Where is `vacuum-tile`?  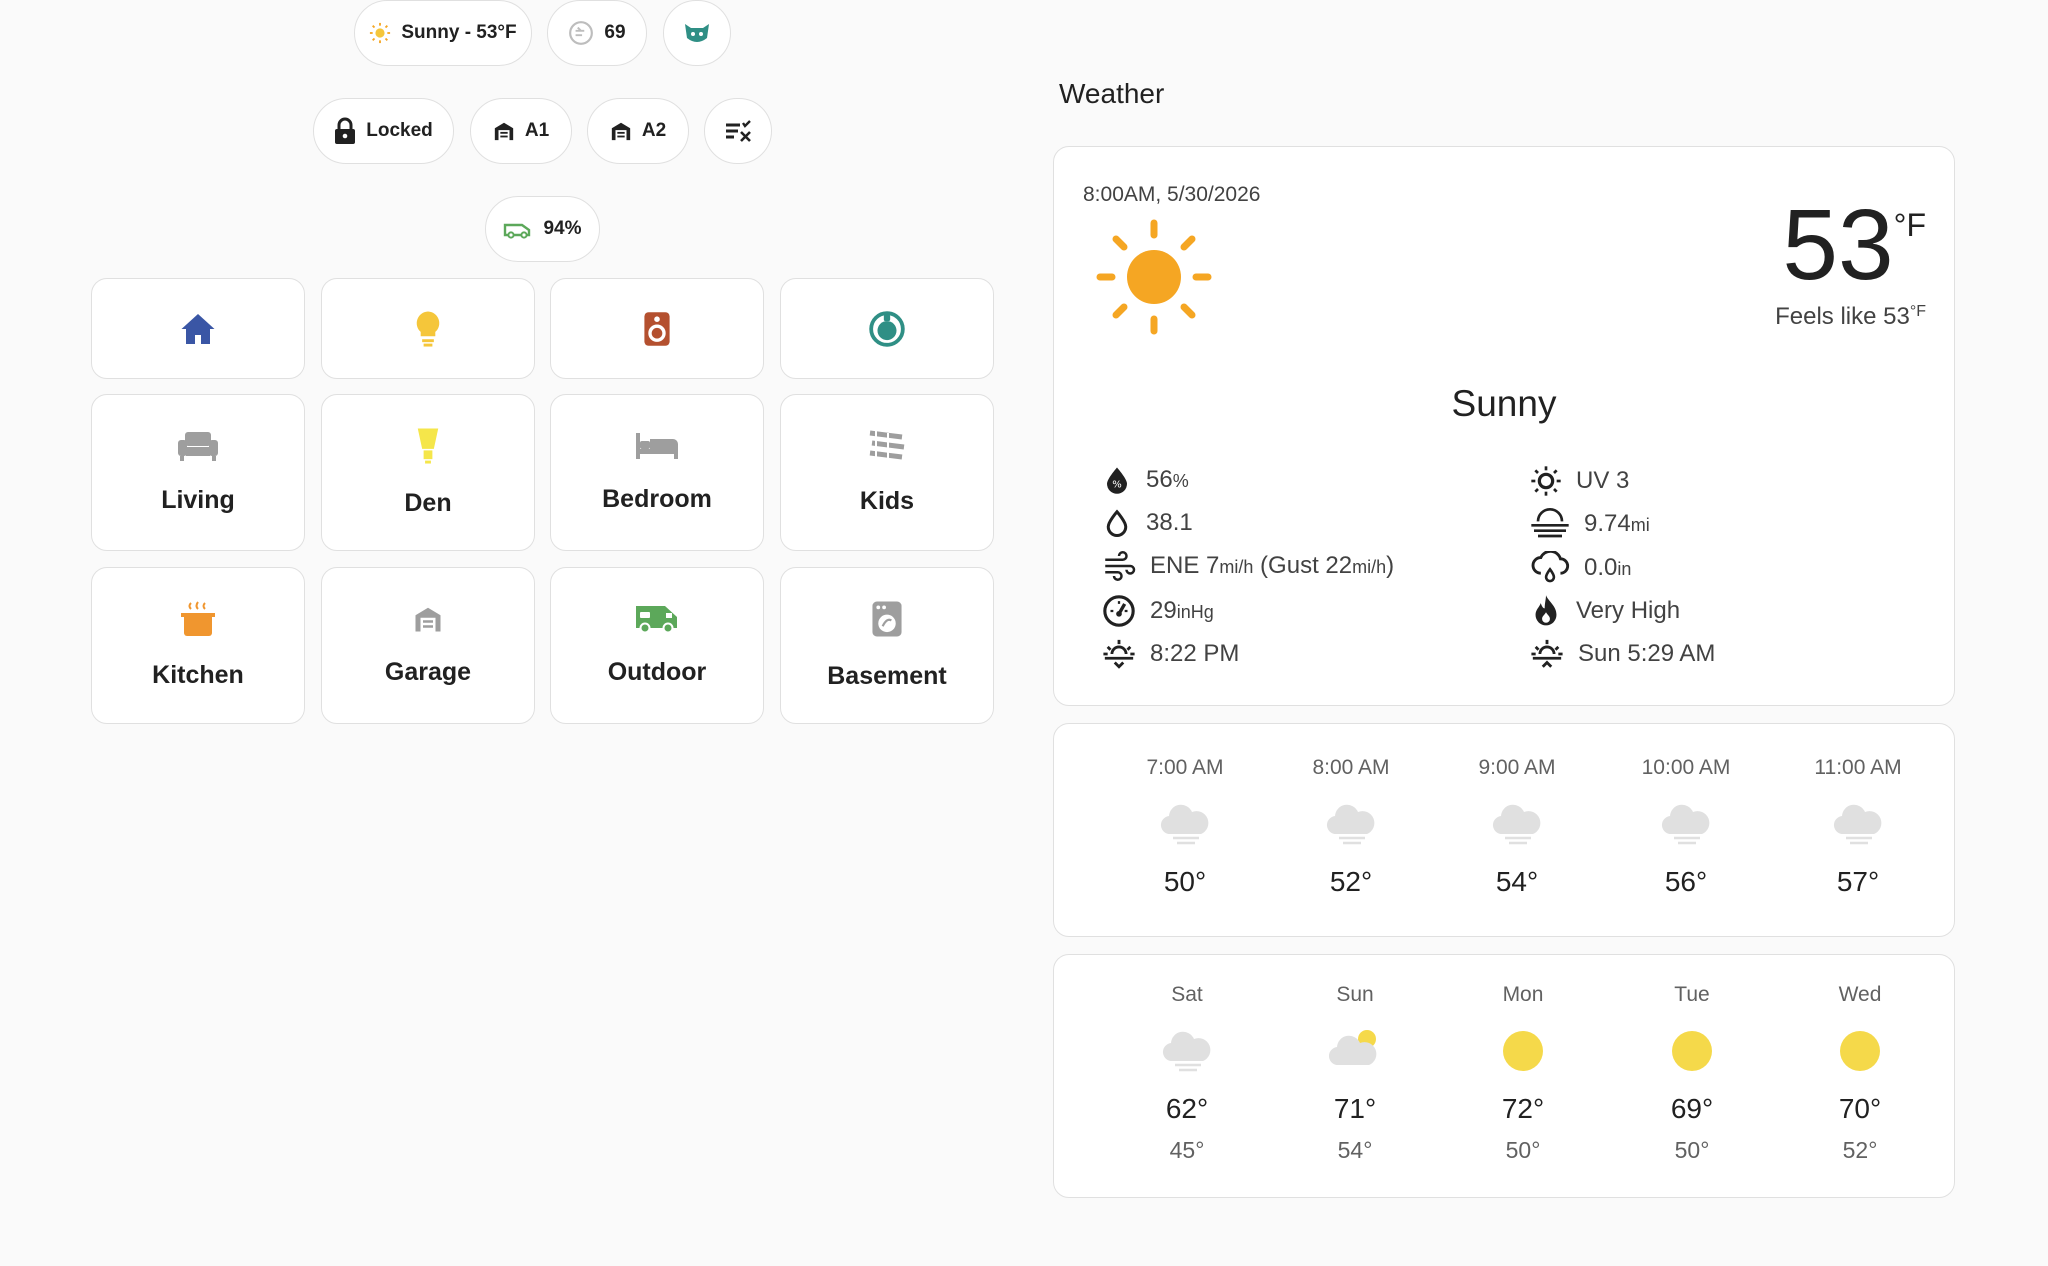 vacuum-tile is located at coordinates (887, 328).